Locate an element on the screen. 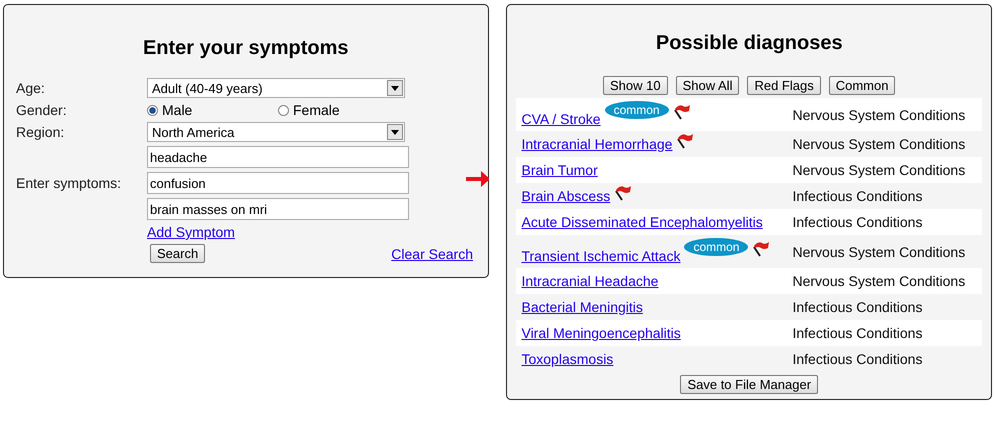 Image resolution: width=995 pixels, height=422 pixels. filter-button: Show 10 is located at coordinates (635, 85).